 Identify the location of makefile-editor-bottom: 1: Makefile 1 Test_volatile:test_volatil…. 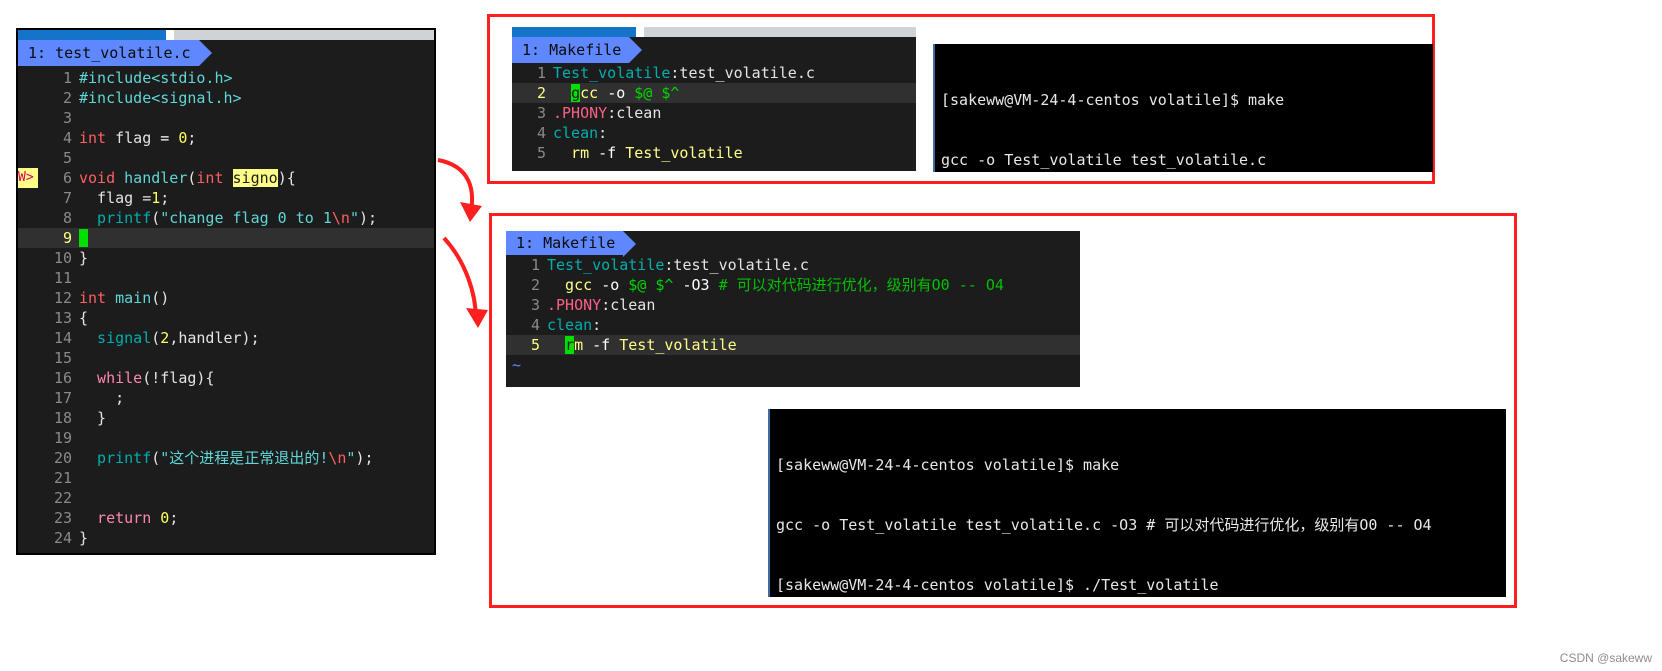
(793, 309).